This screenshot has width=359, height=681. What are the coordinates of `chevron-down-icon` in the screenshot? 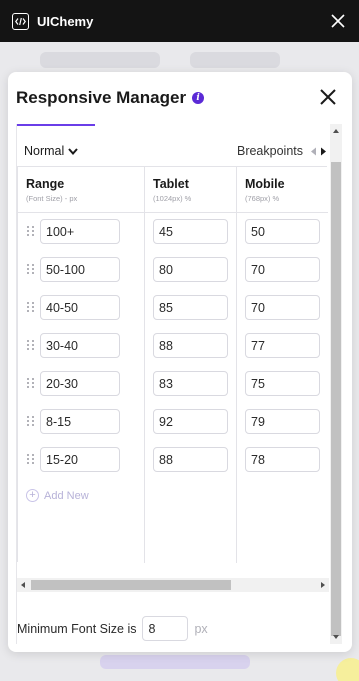 It's located at (73, 151).